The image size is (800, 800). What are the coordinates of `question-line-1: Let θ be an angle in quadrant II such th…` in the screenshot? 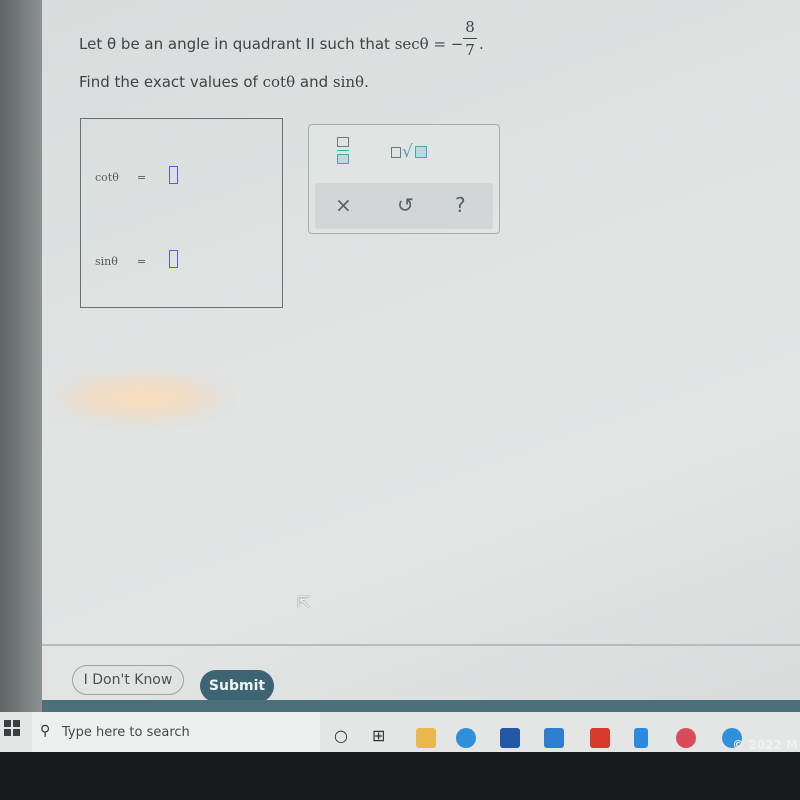 It's located at (271, 44).